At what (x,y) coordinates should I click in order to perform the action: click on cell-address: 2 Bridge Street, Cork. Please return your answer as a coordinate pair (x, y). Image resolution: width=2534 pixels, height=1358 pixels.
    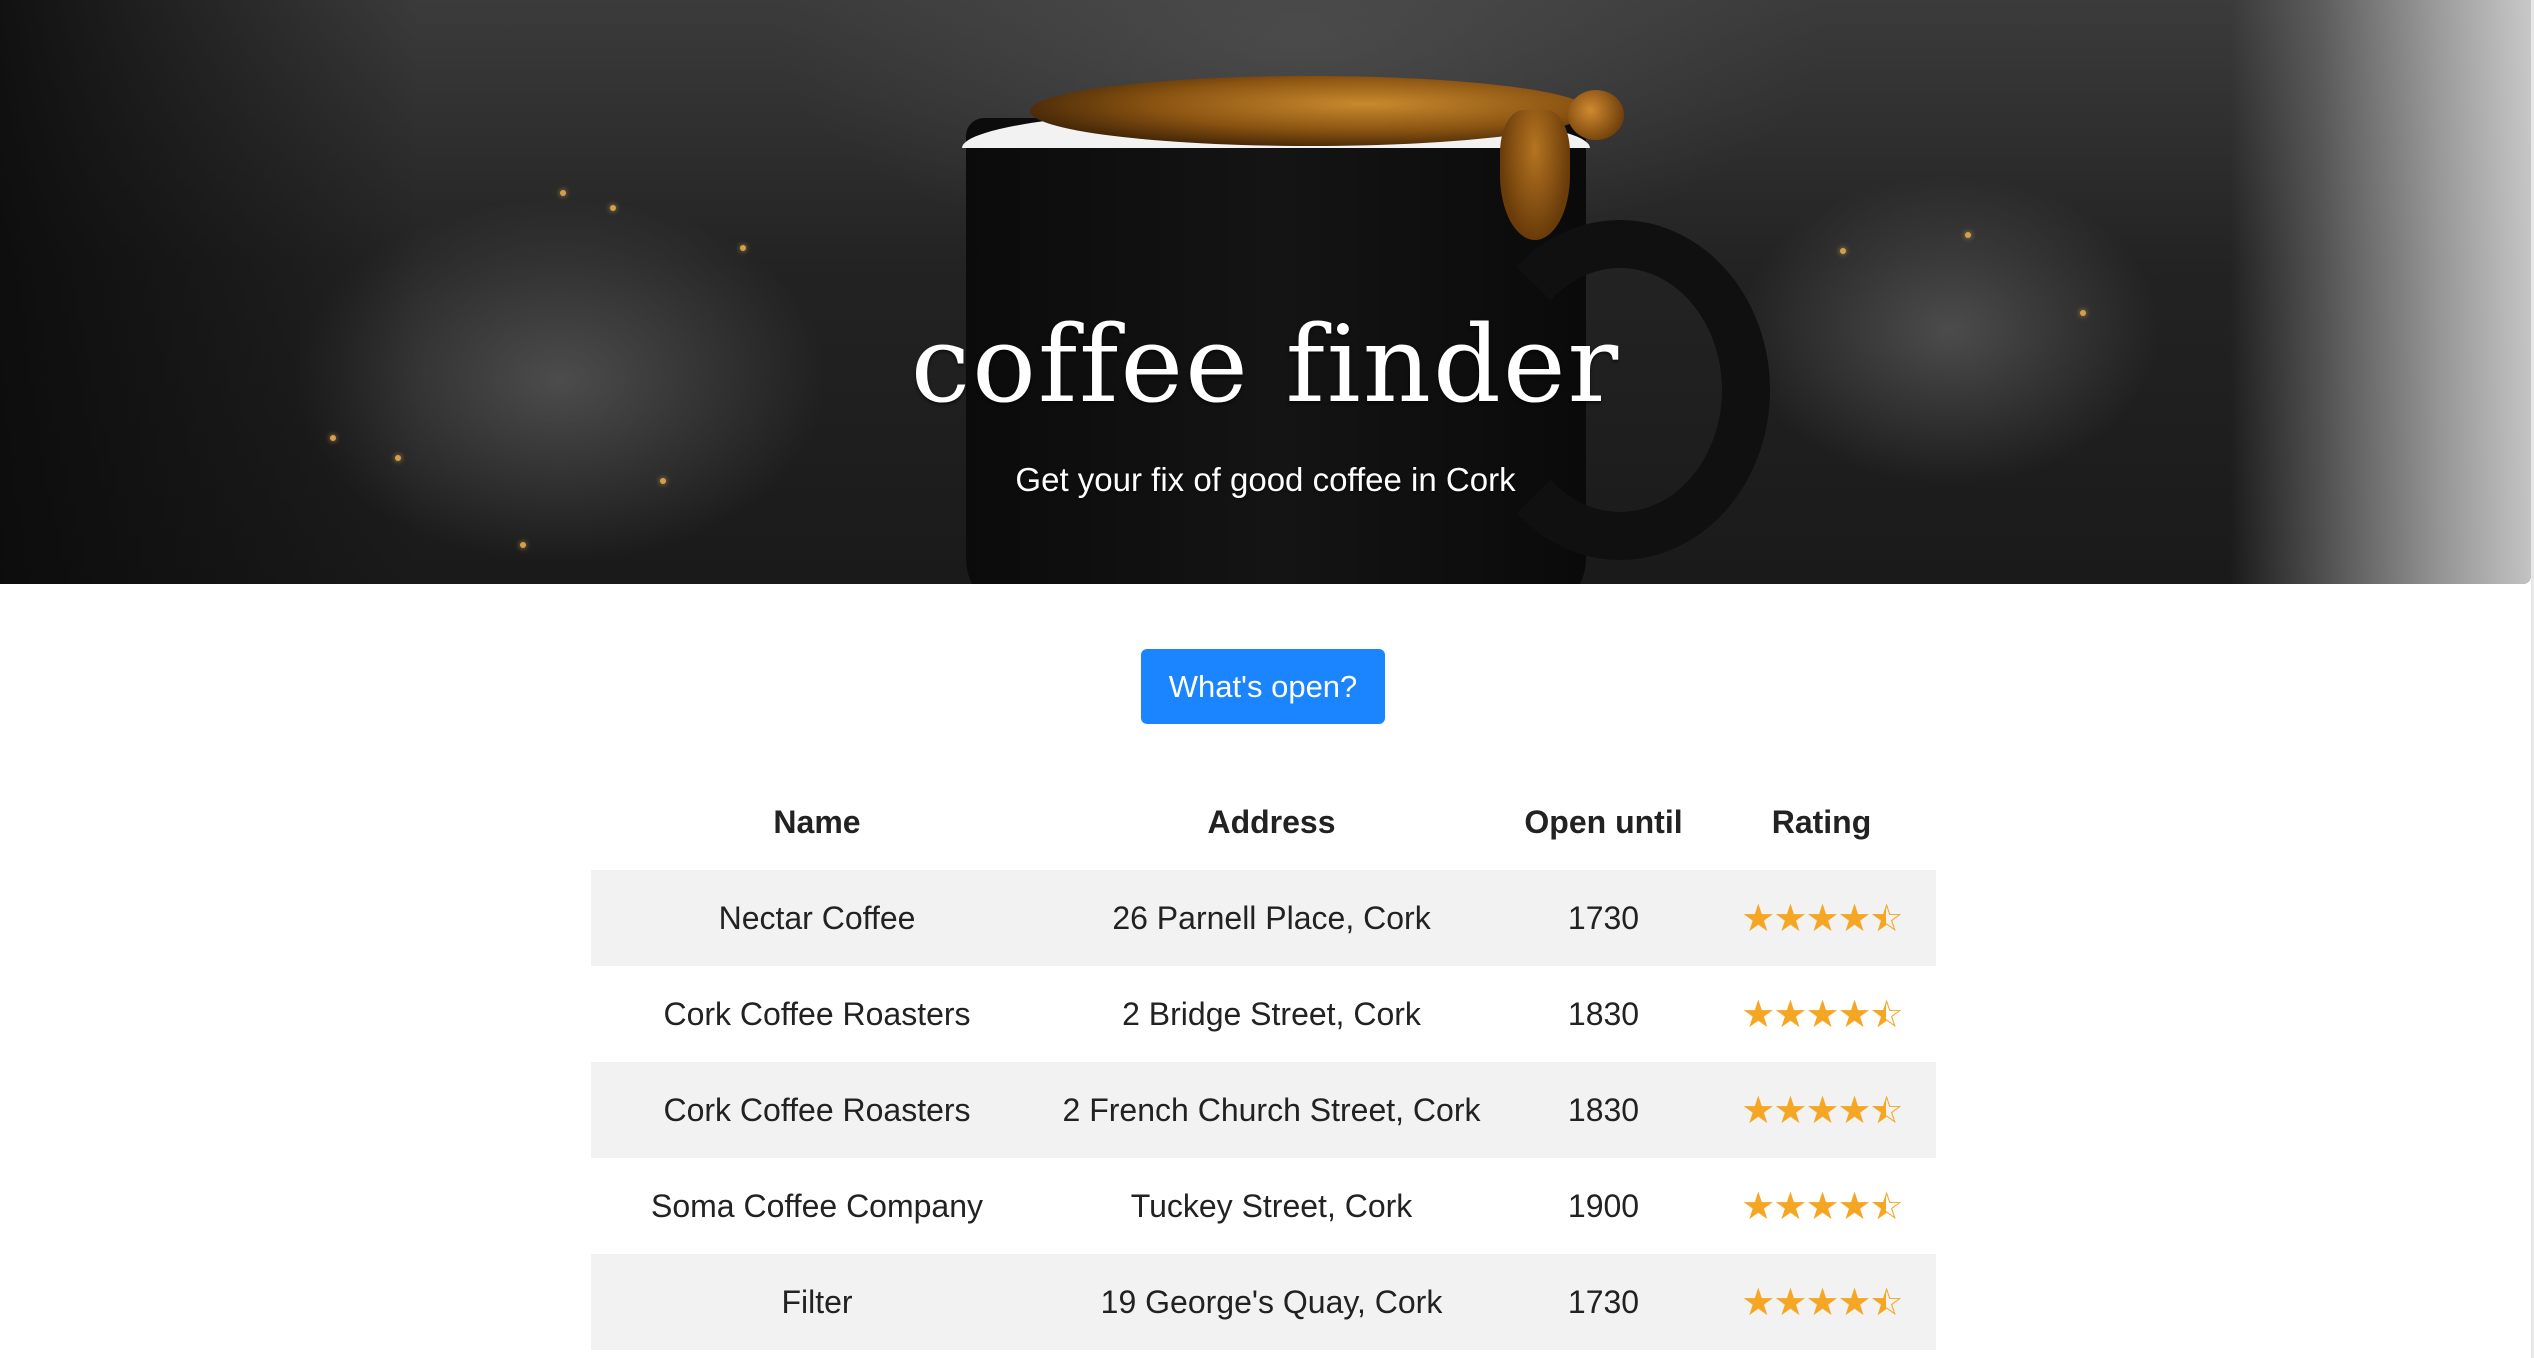
    Looking at the image, I should click on (1271, 1013).